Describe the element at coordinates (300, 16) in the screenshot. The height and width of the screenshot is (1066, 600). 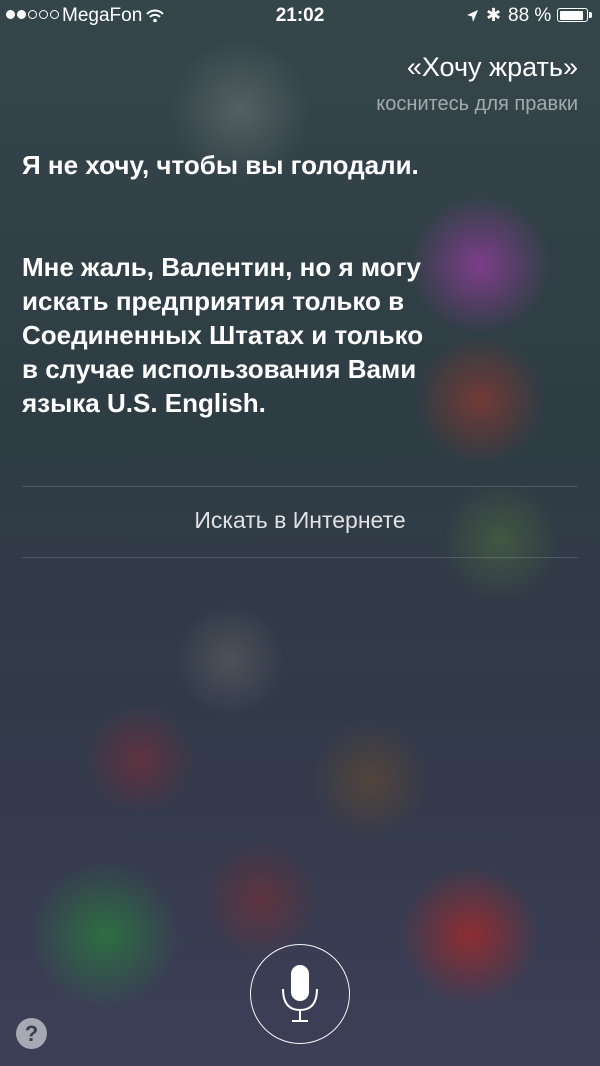
I see `status-bar: MegaFon 21:02 ✱ 88 %` at that location.